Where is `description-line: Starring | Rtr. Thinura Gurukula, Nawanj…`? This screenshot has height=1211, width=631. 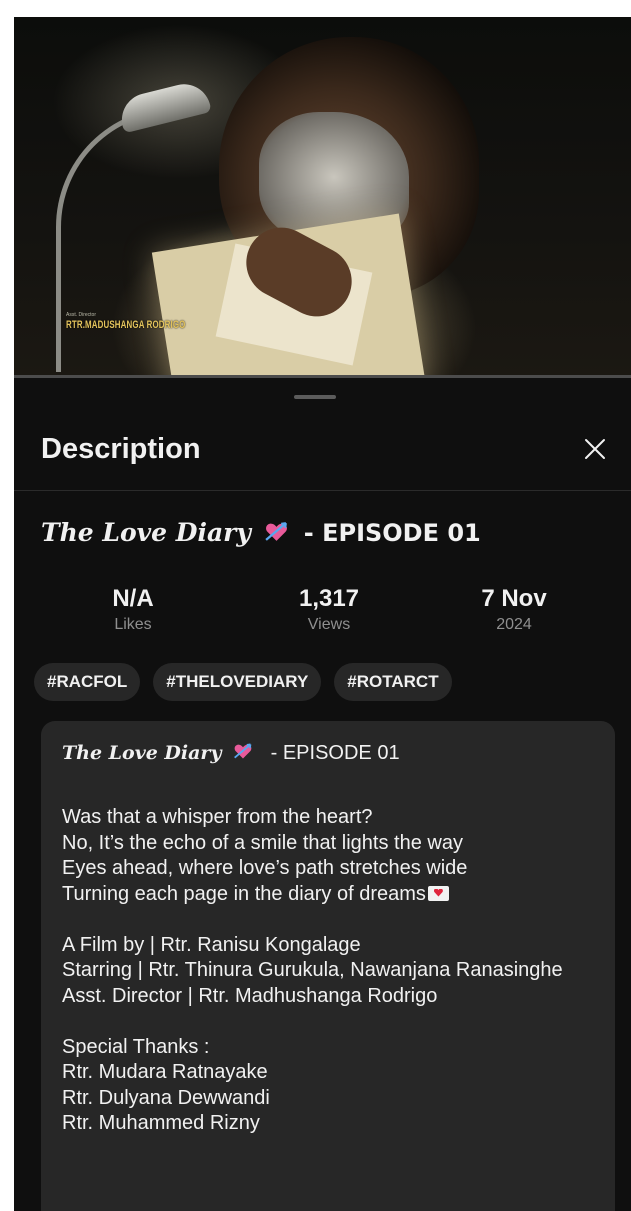 description-line: Starring | Rtr. Thinura Gurukula, Nawanj… is located at coordinates (312, 970).